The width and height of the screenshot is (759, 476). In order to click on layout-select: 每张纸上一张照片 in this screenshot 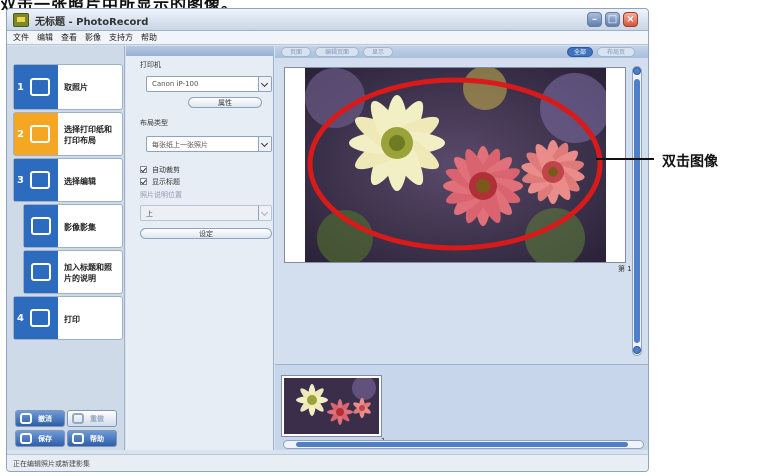, I will do `click(209, 144)`.